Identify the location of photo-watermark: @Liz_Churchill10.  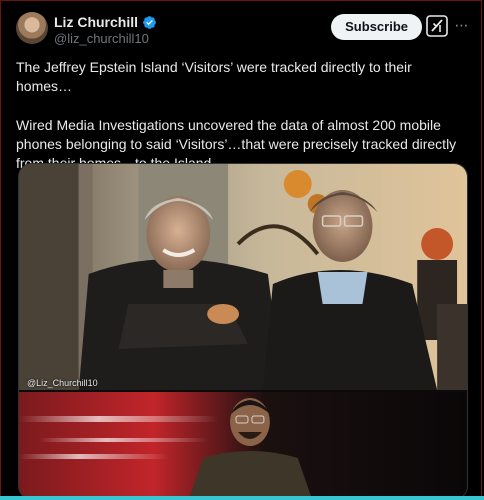
(62, 383).